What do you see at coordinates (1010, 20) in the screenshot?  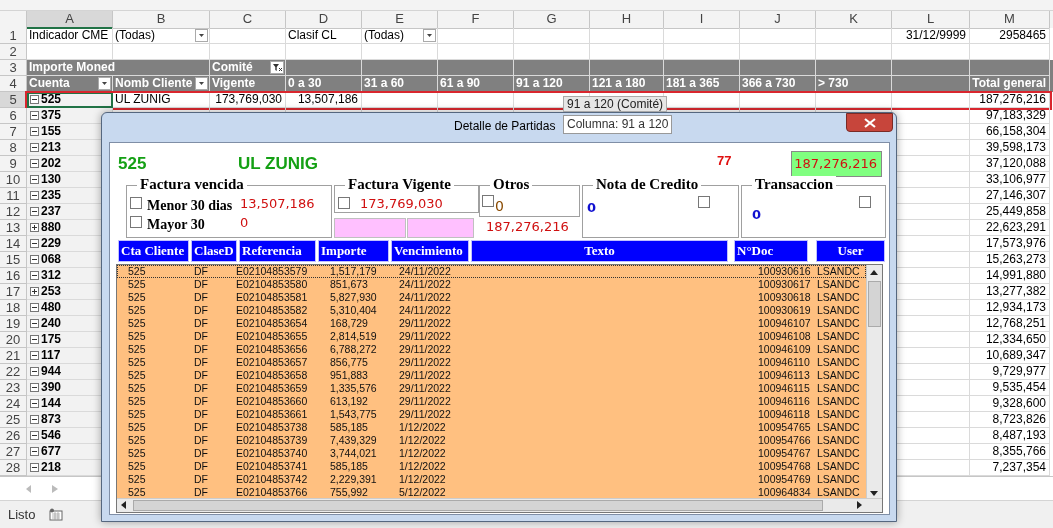 I see `column-header: M` at bounding box center [1010, 20].